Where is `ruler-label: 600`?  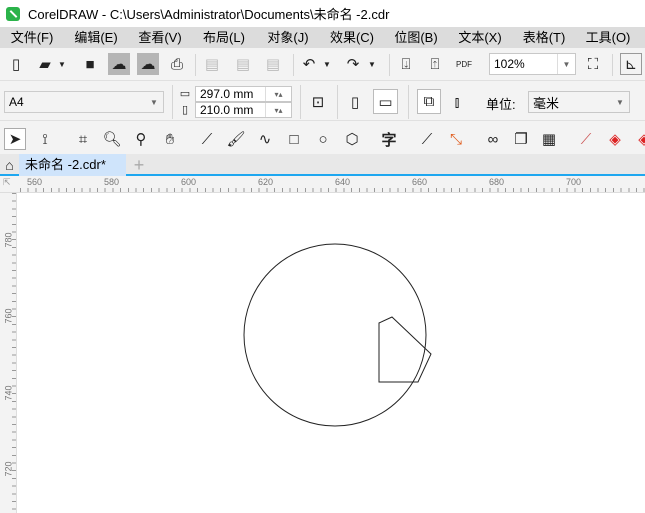
ruler-label: 600 is located at coordinates (189, 182).